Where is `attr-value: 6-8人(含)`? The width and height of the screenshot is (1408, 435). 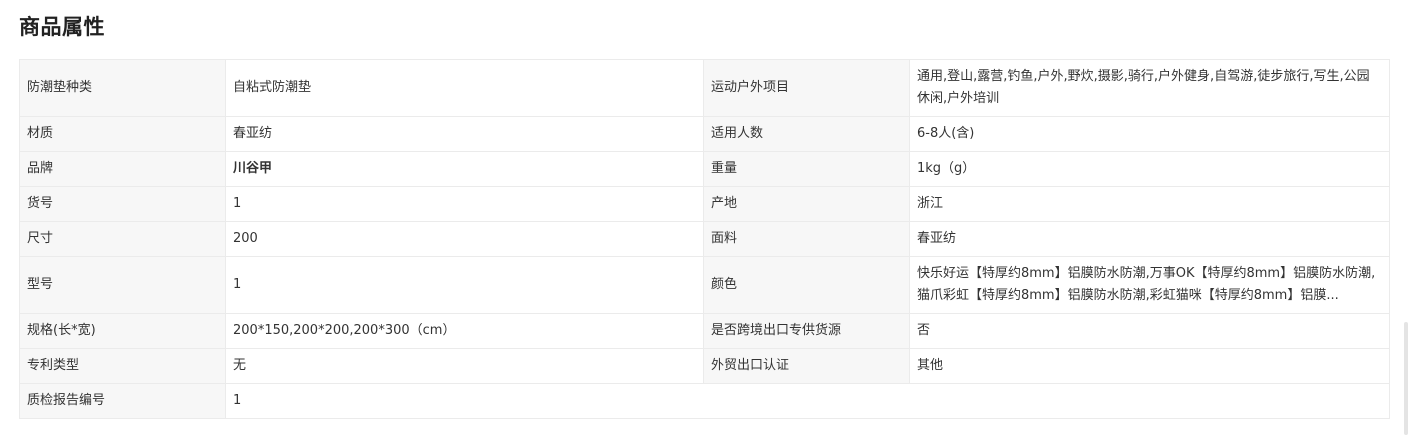
attr-value: 6-8人(含) is located at coordinates (1149, 134).